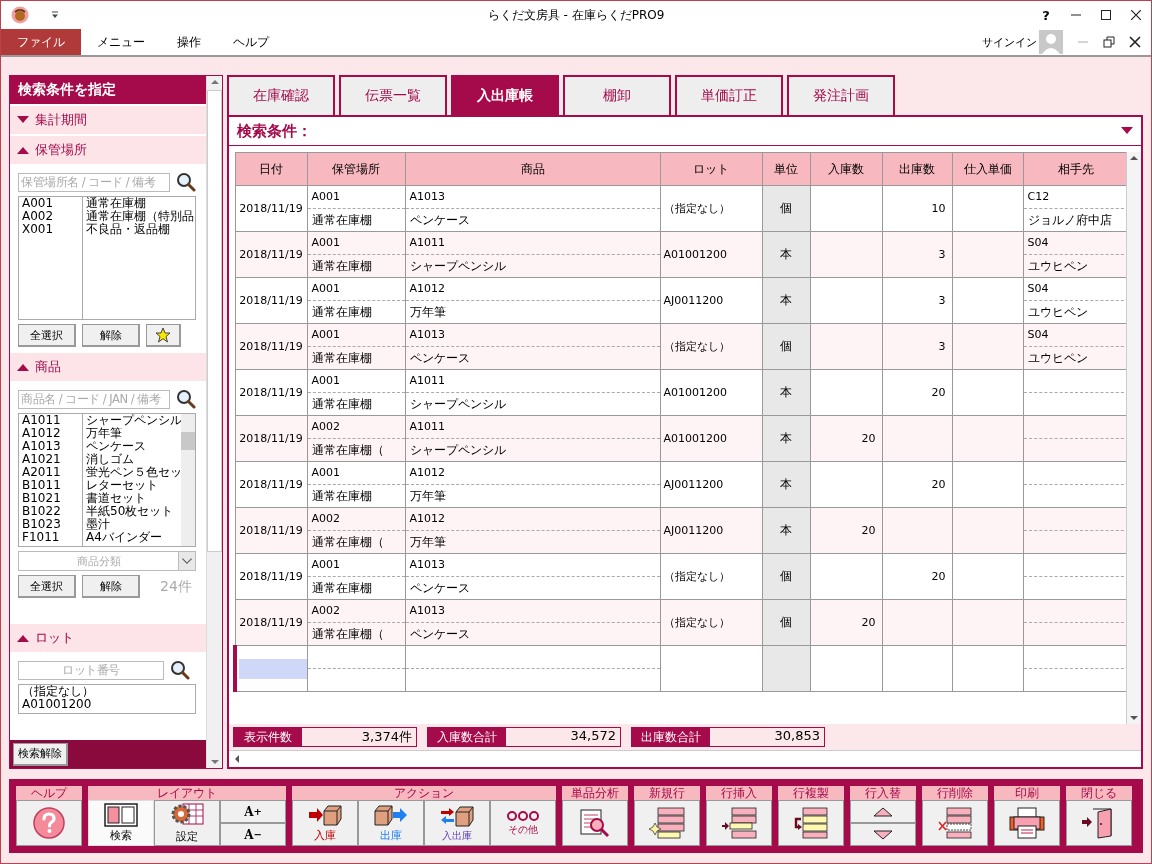 This screenshot has height=864, width=1152. What do you see at coordinates (20, 15) in the screenshot?
I see `app-icon` at bounding box center [20, 15].